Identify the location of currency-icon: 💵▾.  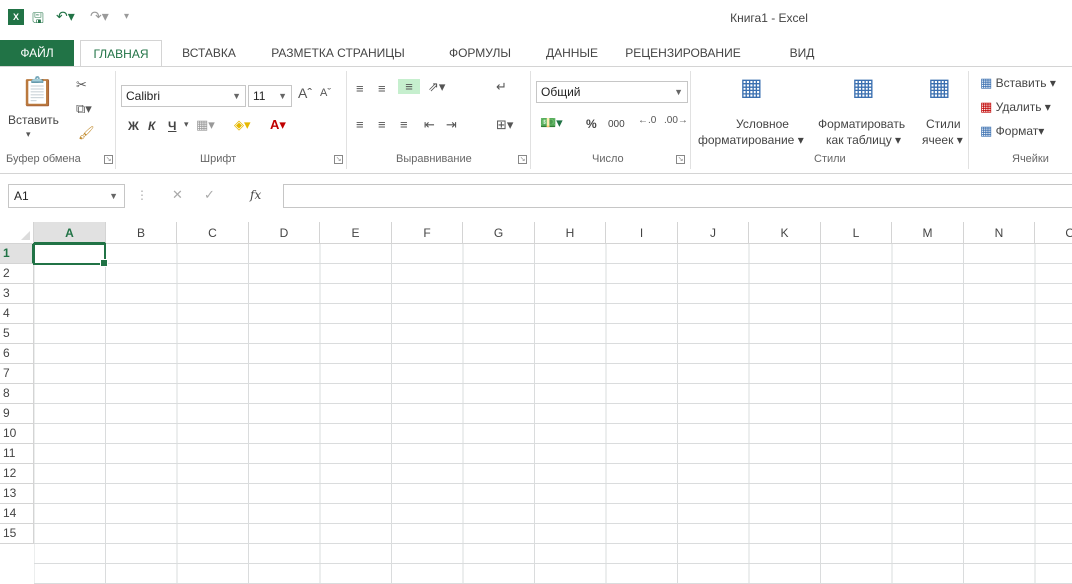
(551, 123).